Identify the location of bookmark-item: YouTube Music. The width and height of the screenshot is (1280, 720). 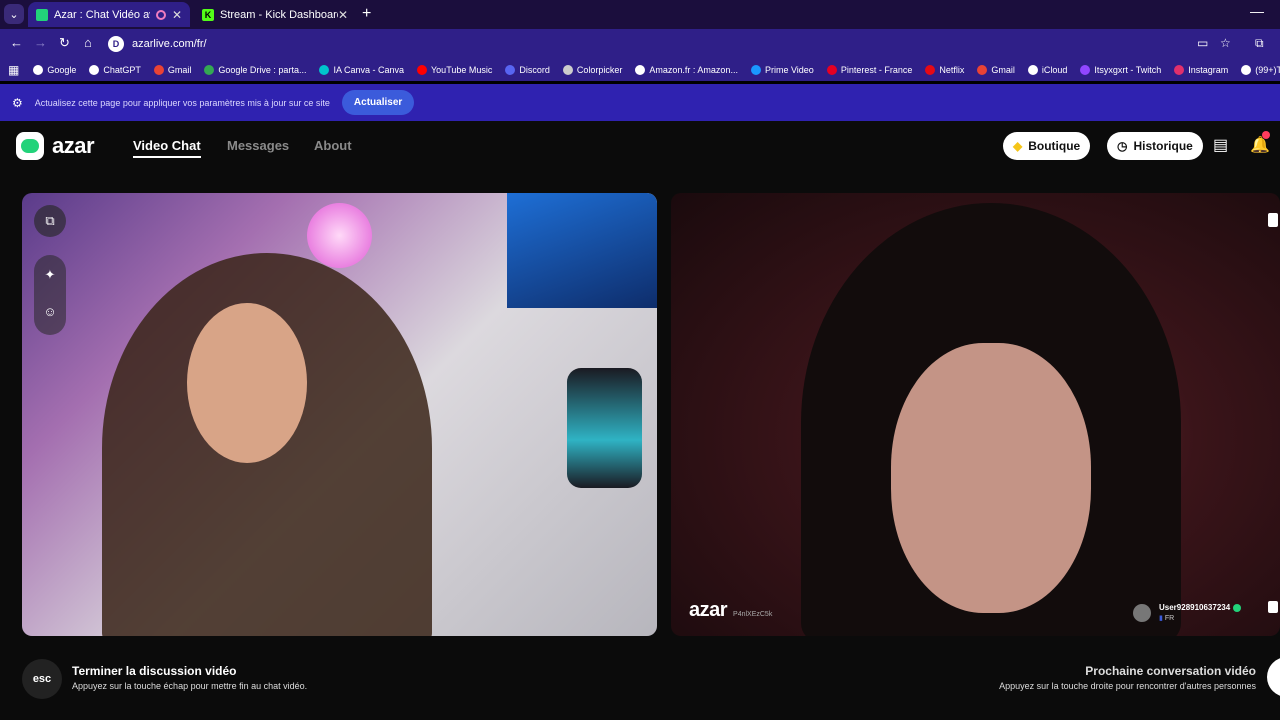
(454, 70).